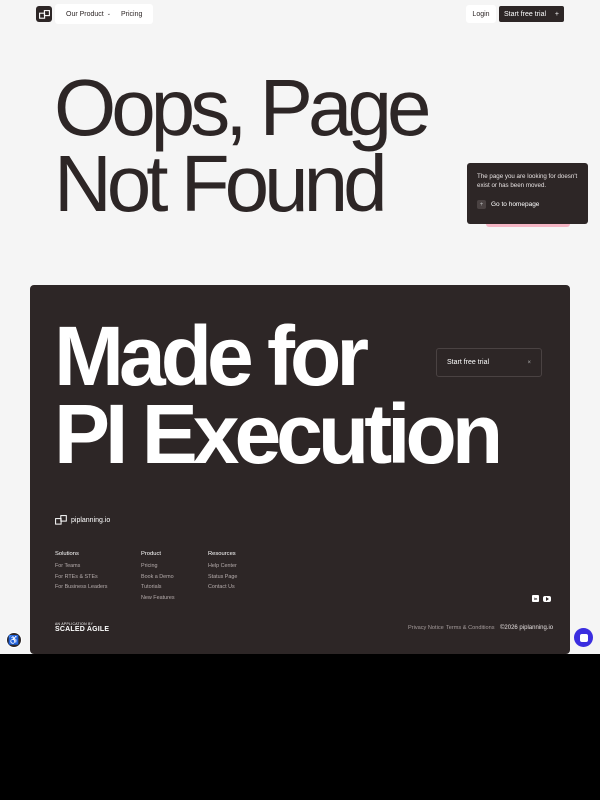 The image size is (600, 800). Describe the element at coordinates (527, 628) in the screenshot. I see `copyright-text: ©2026 piplanning.io` at that location.